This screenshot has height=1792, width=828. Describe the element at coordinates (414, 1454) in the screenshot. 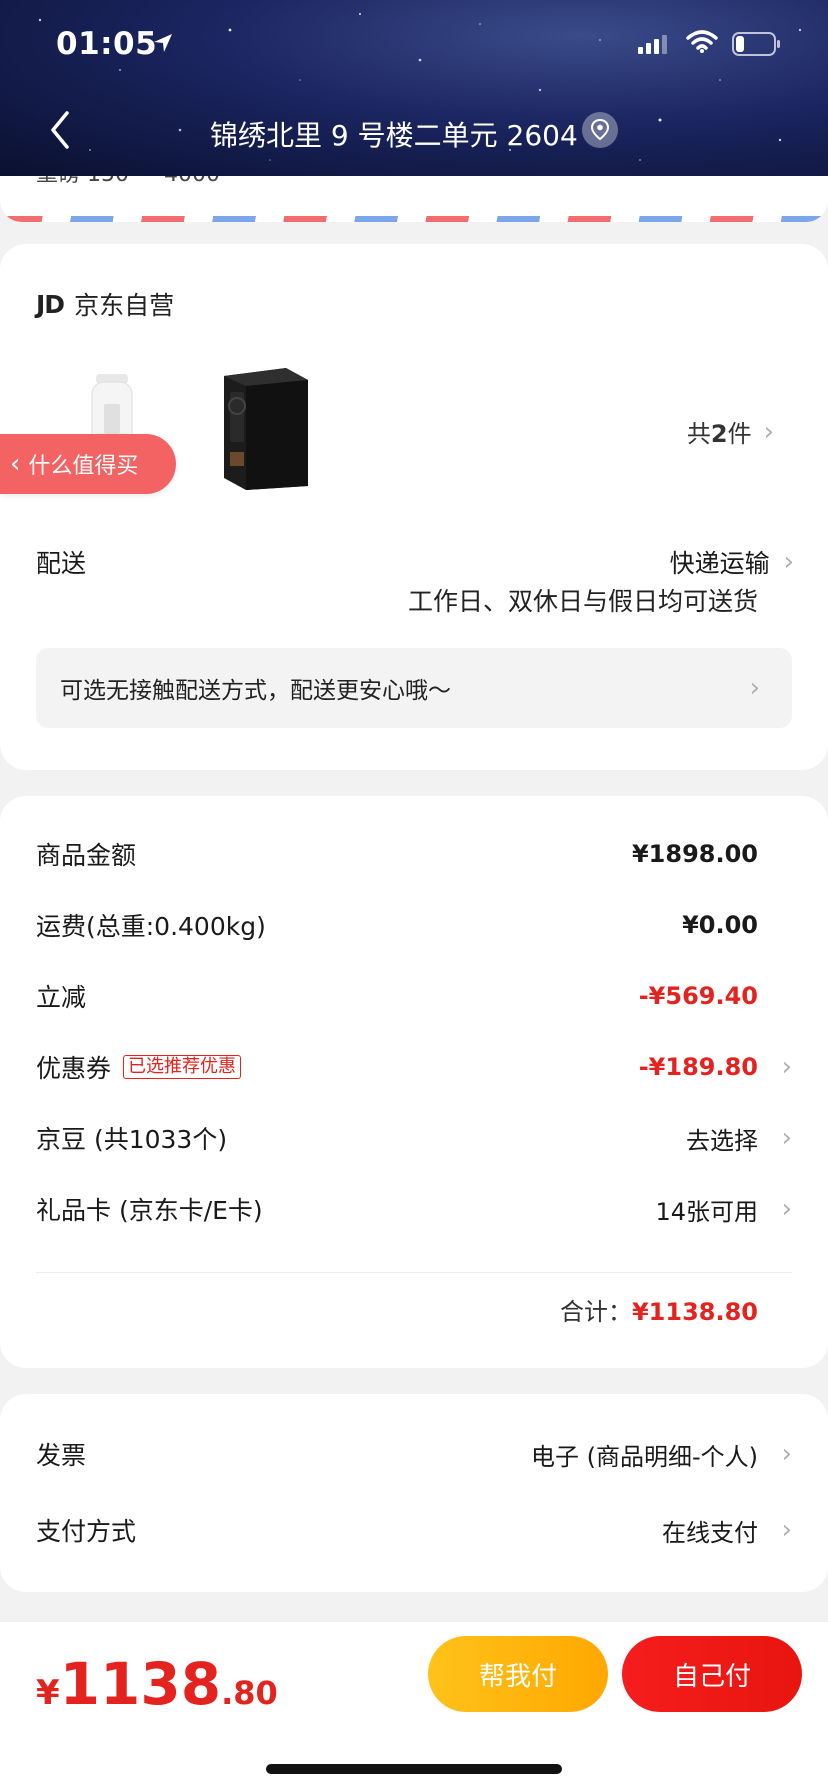

I see `invoice-row: 发票 电子 (商品明细-个人) ›` at that location.